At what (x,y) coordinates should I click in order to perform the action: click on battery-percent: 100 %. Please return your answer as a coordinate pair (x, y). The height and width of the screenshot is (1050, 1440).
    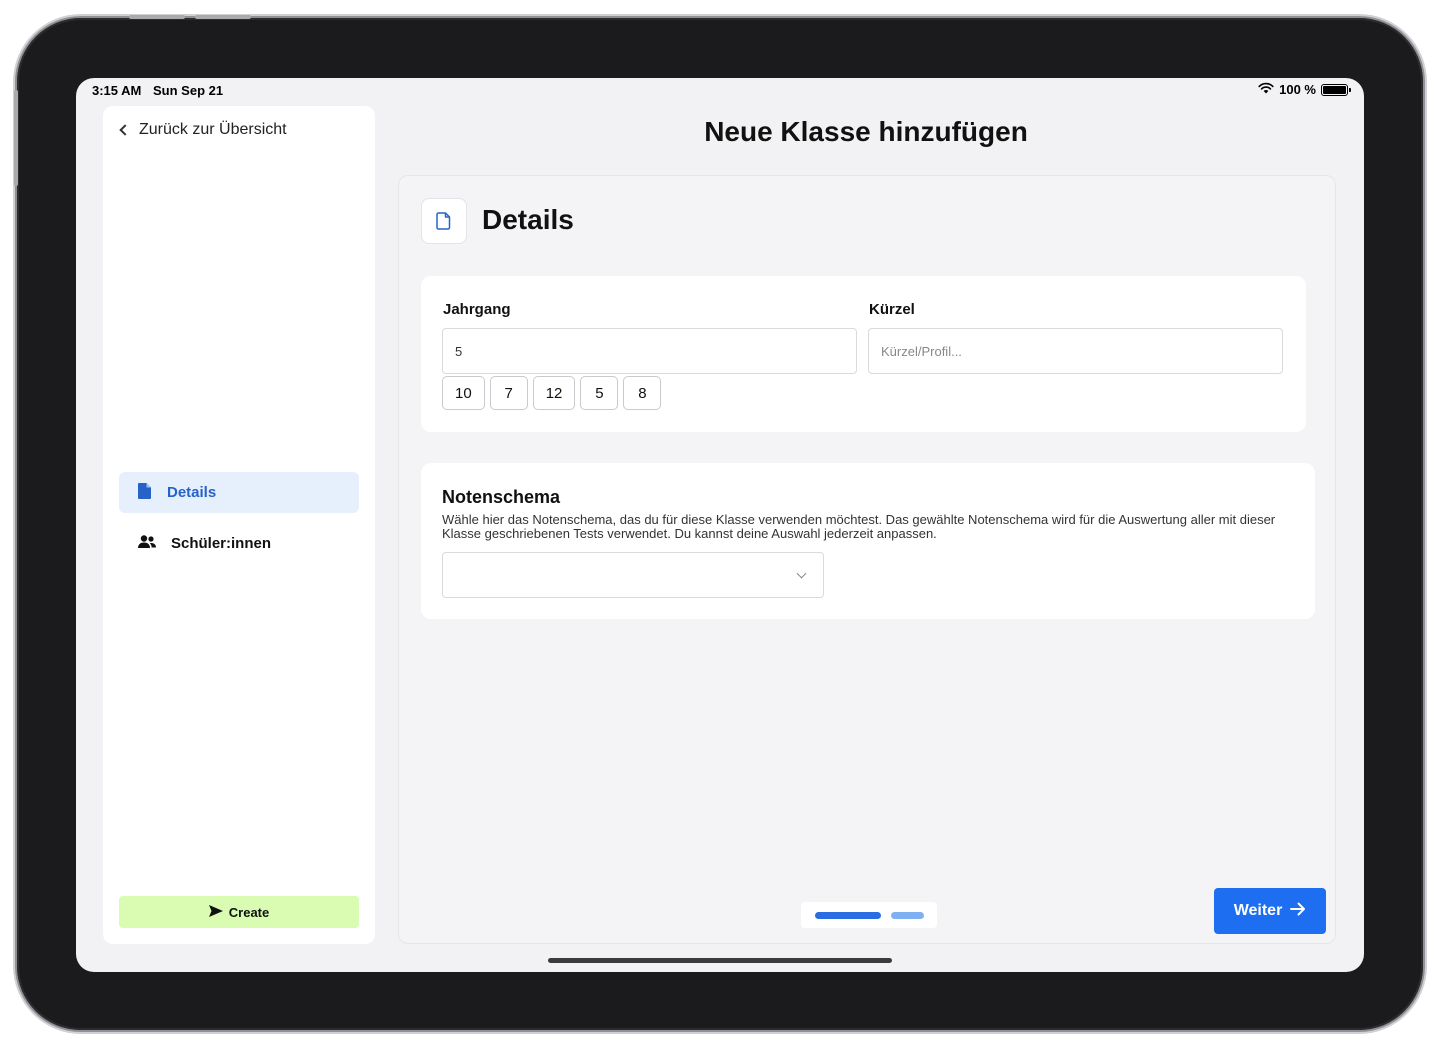
    Looking at the image, I should click on (1297, 89).